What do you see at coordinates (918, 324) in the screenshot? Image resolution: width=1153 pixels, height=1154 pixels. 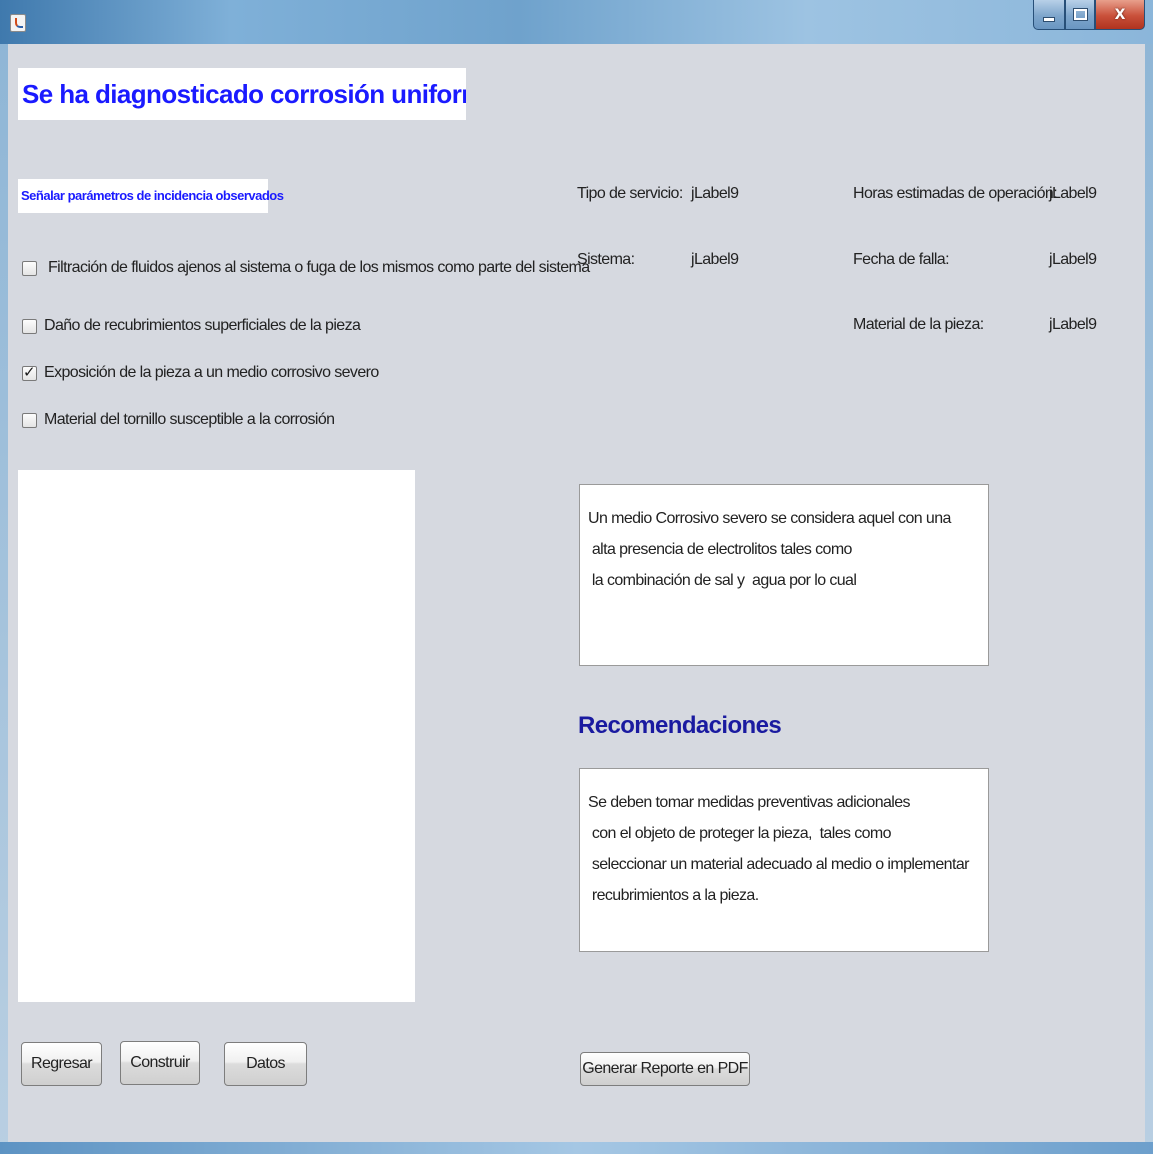 I see `material-pieza-label: Material de la pieza:` at bounding box center [918, 324].